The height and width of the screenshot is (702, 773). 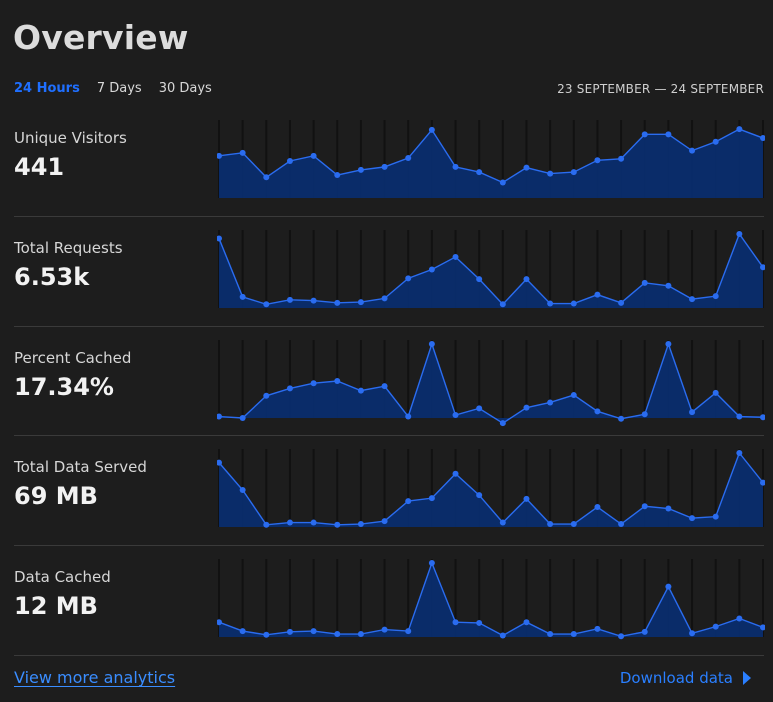 I want to click on tab-24-hours: 24 Hours, so click(x=47, y=88).